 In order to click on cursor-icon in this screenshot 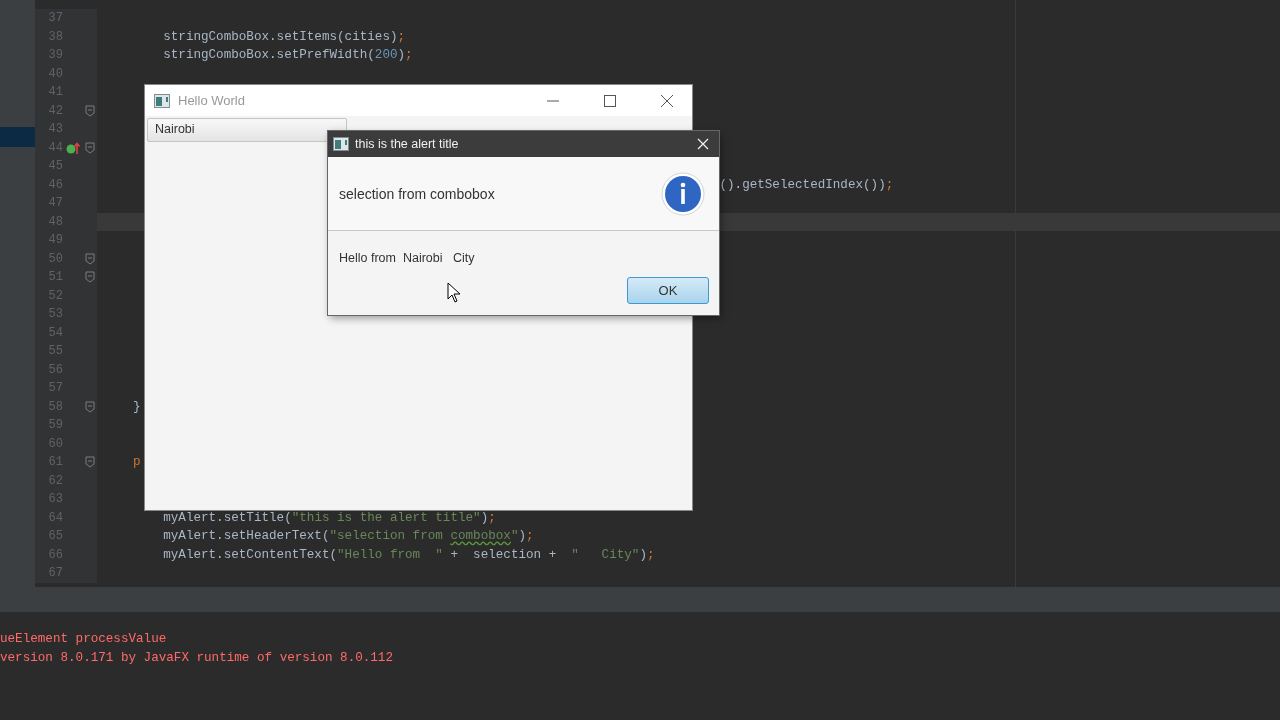, I will do `click(454, 292)`.